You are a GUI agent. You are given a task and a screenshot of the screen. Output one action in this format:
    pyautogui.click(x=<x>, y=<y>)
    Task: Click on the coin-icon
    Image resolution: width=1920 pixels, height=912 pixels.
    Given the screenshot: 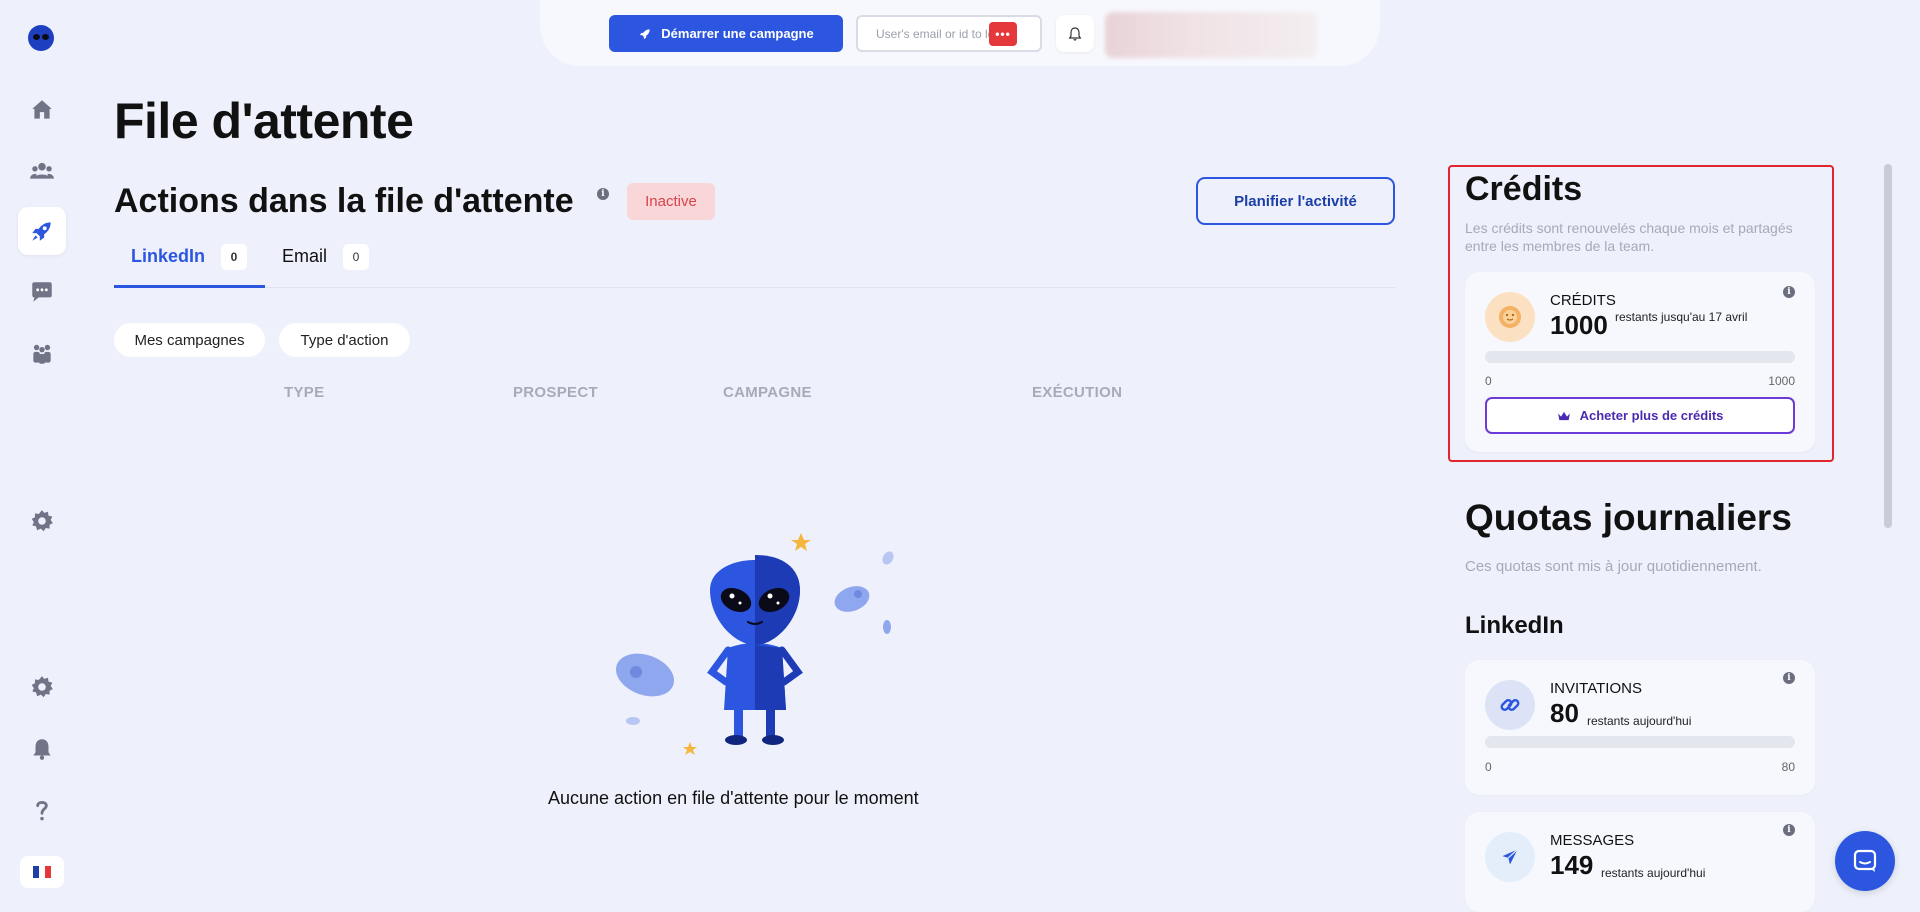 What is the action you would take?
    pyautogui.click(x=1510, y=317)
    